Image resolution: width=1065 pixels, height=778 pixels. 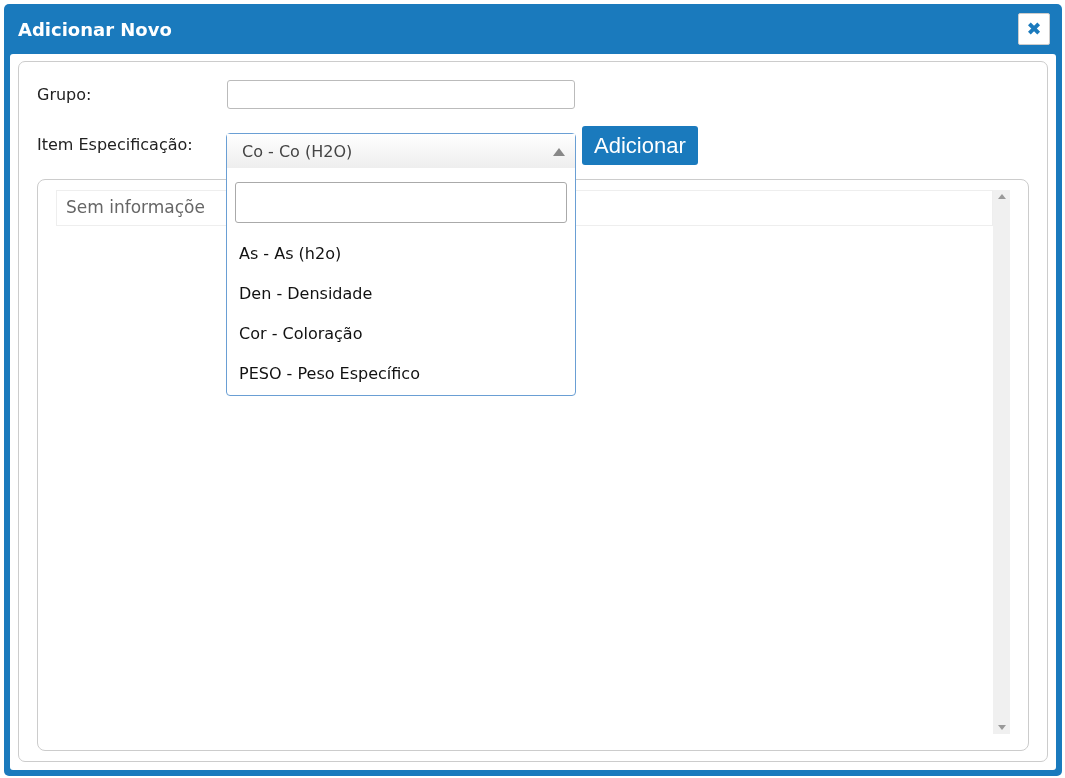 I want to click on dropdown-option: As - As (h2o), so click(x=401, y=255).